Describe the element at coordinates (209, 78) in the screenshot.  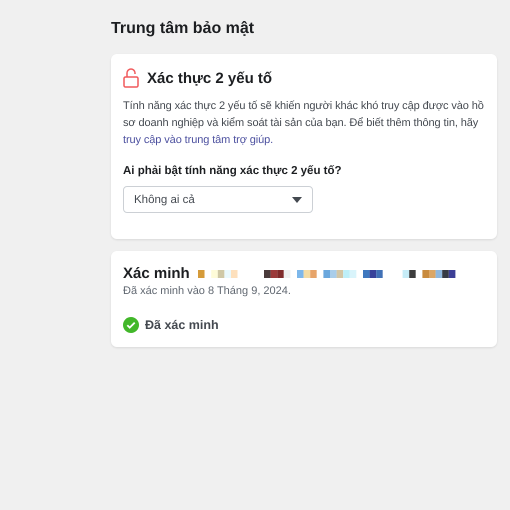
I see `card-title: Xác thực 2 yếu tố` at that location.